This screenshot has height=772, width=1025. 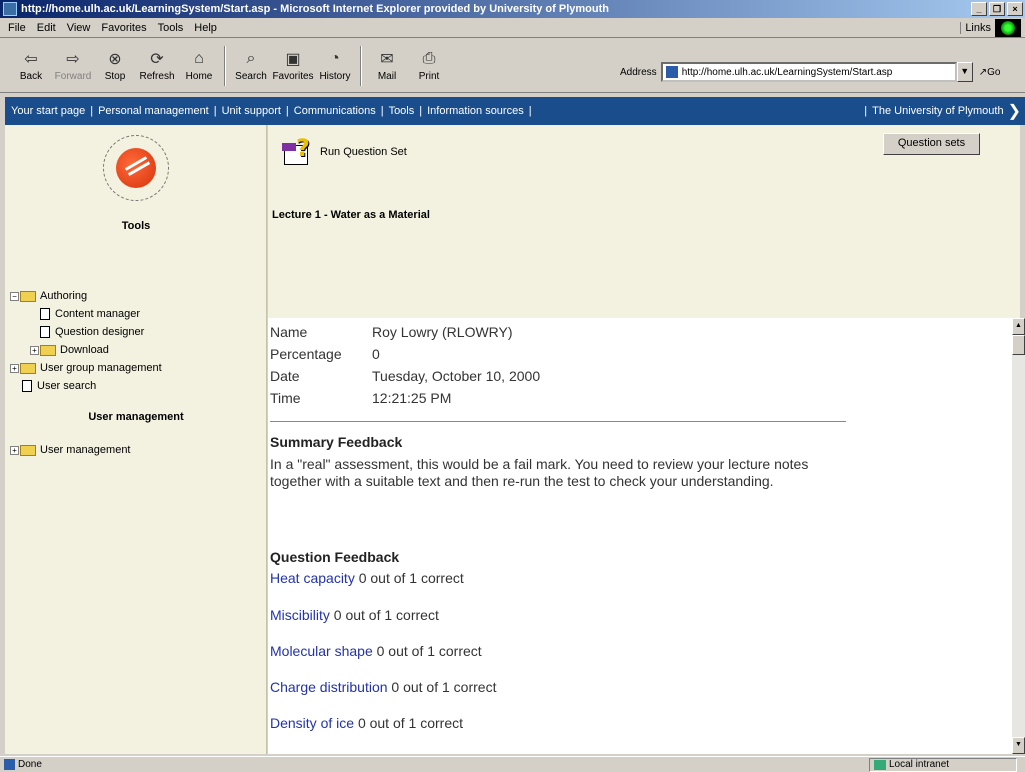 What do you see at coordinates (10, 9) in the screenshot?
I see `ie-page-icon` at bounding box center [10, 9].